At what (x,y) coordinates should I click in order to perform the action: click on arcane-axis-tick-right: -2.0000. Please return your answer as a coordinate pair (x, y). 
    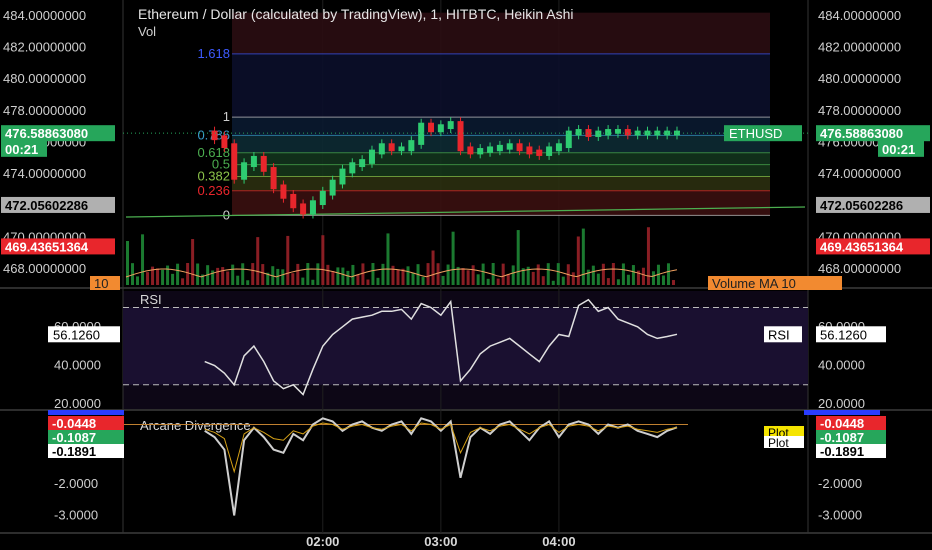
    Looking at the image, I should click on (840, 483).